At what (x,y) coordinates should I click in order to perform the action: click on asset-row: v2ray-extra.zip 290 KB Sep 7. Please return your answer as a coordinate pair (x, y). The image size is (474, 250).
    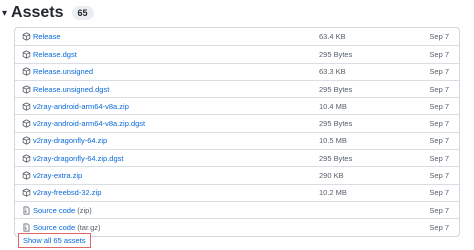
    Looking at the image, I should click on (237, 174).